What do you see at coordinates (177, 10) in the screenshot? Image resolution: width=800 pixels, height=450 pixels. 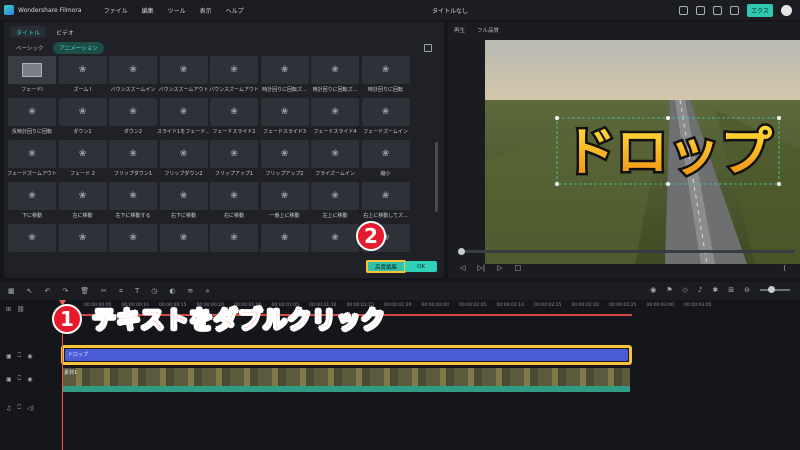 I see `menu-tools: ツール` at bounding box center [177, 10].